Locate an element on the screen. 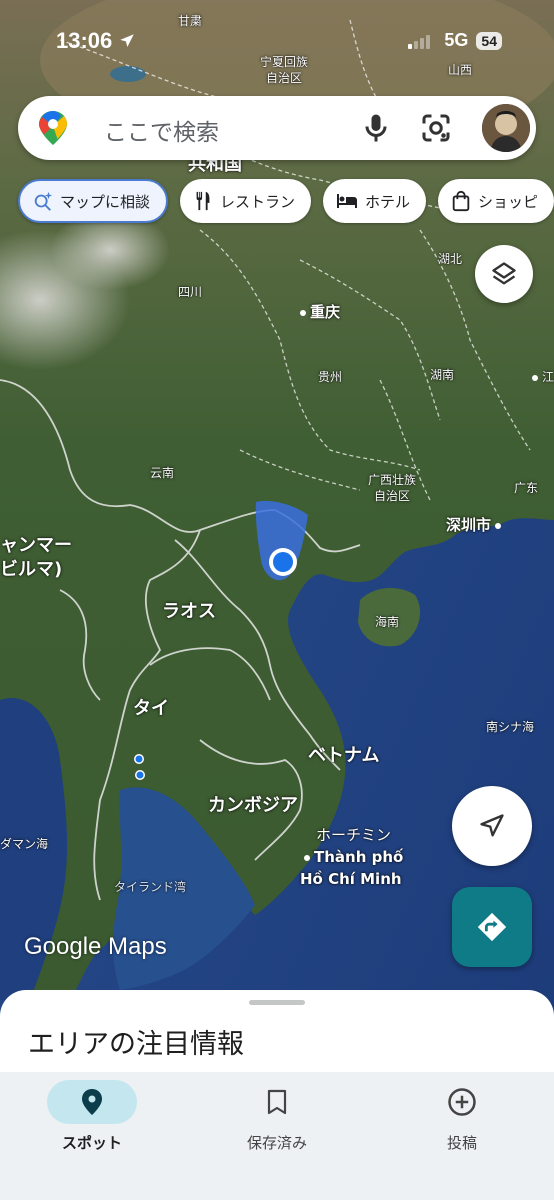 The width and height of the screenshot is (554, 1200). map-label-andaman-sea: ダマン海 is located at coordinates (24, 844).